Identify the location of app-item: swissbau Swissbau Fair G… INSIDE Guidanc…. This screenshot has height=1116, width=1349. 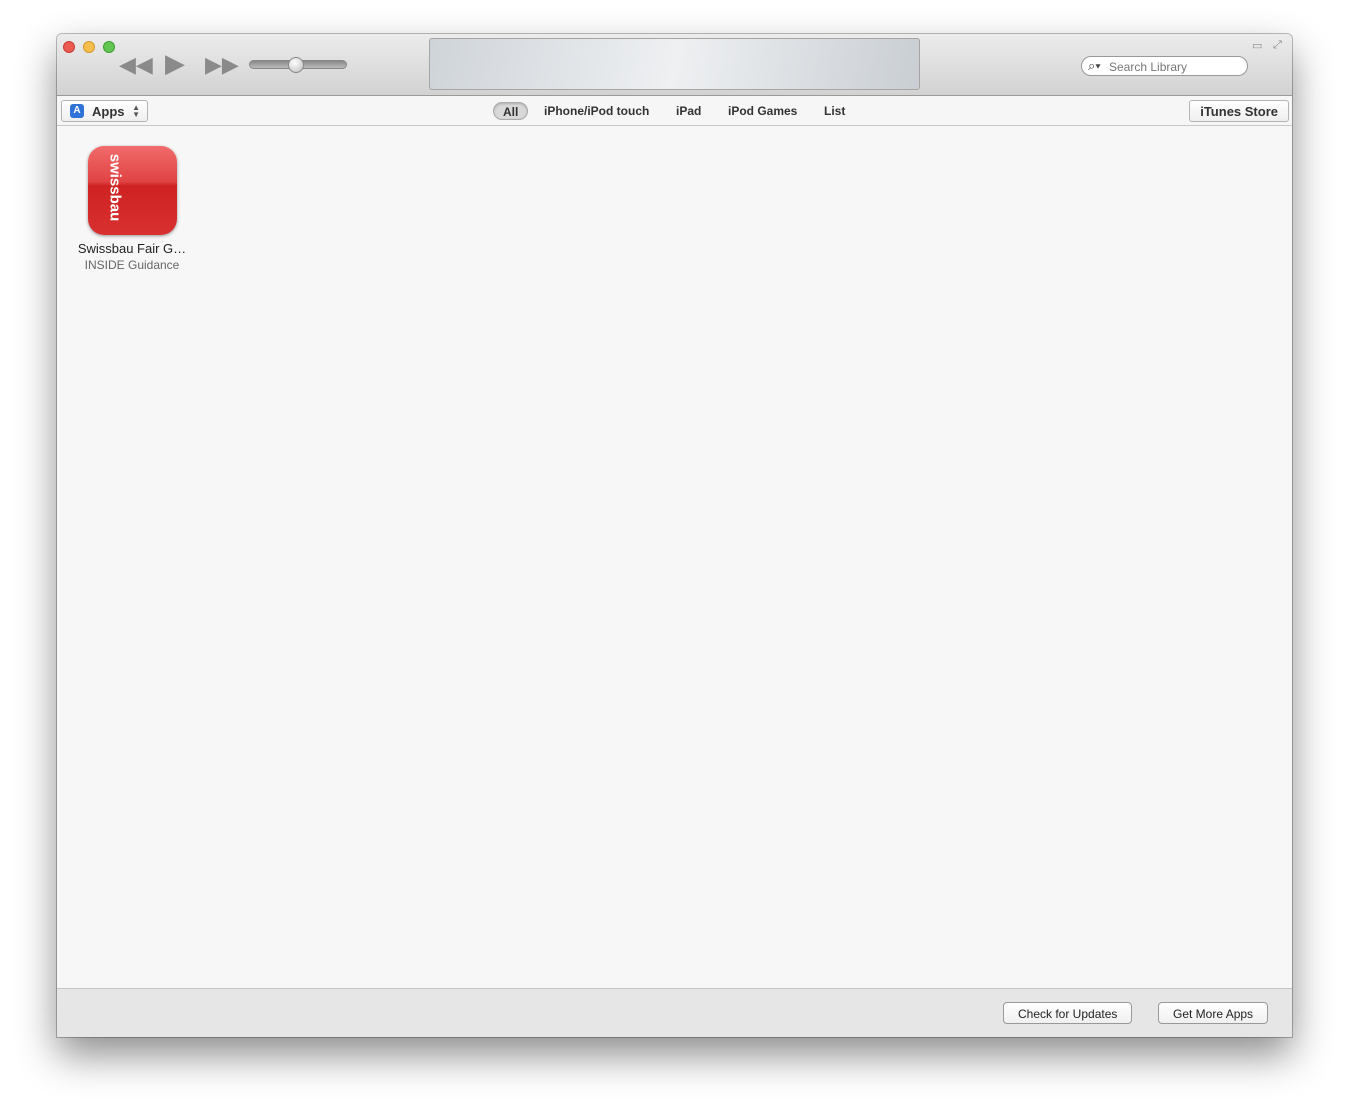
(132, 209).